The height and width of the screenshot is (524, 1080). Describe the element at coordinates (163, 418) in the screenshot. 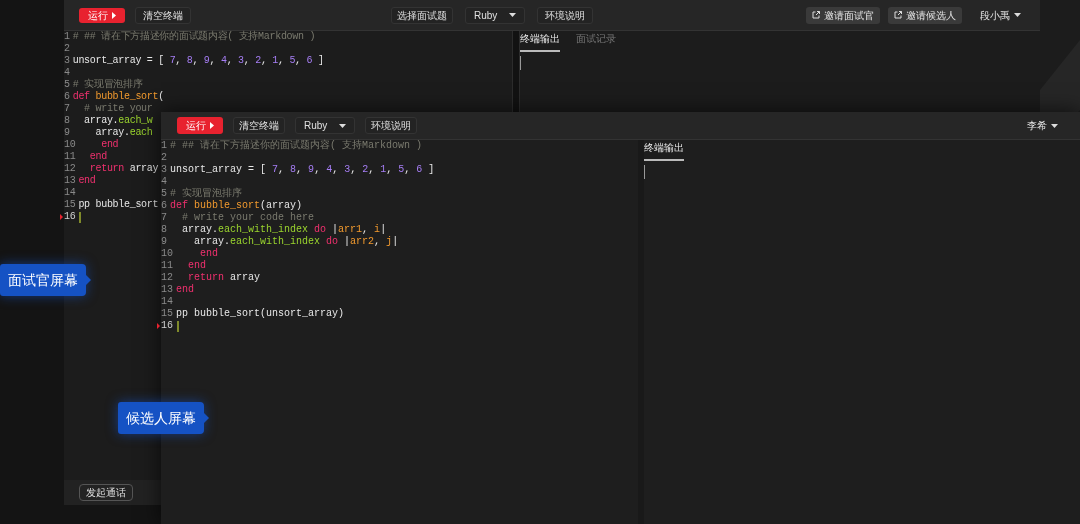

I see `callout-label: 候选人屏幕` at that location.